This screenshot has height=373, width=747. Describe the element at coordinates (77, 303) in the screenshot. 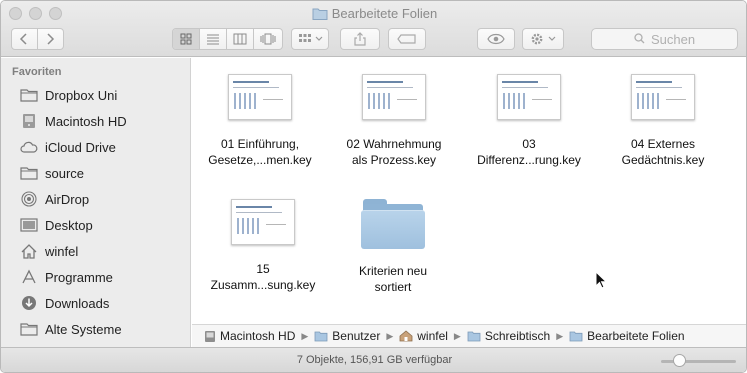

I see `sidebar-item-label: Downloads` at that location.